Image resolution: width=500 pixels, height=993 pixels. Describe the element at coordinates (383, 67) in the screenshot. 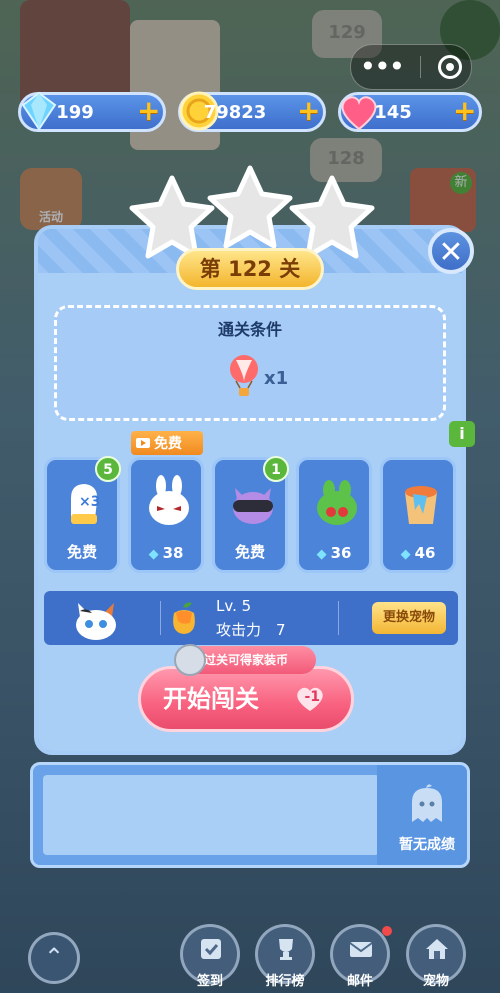

I see `more-dots-icon: •••` at that location.